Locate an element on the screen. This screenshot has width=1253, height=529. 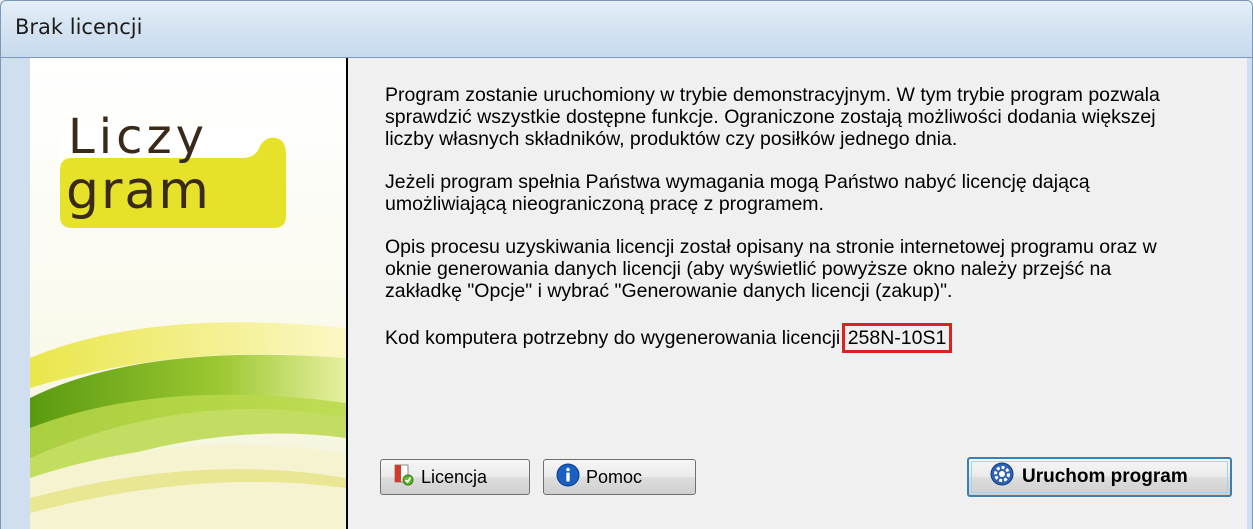
run-program-button-focus: Uruchom program is located at coordinates (1099, 477).